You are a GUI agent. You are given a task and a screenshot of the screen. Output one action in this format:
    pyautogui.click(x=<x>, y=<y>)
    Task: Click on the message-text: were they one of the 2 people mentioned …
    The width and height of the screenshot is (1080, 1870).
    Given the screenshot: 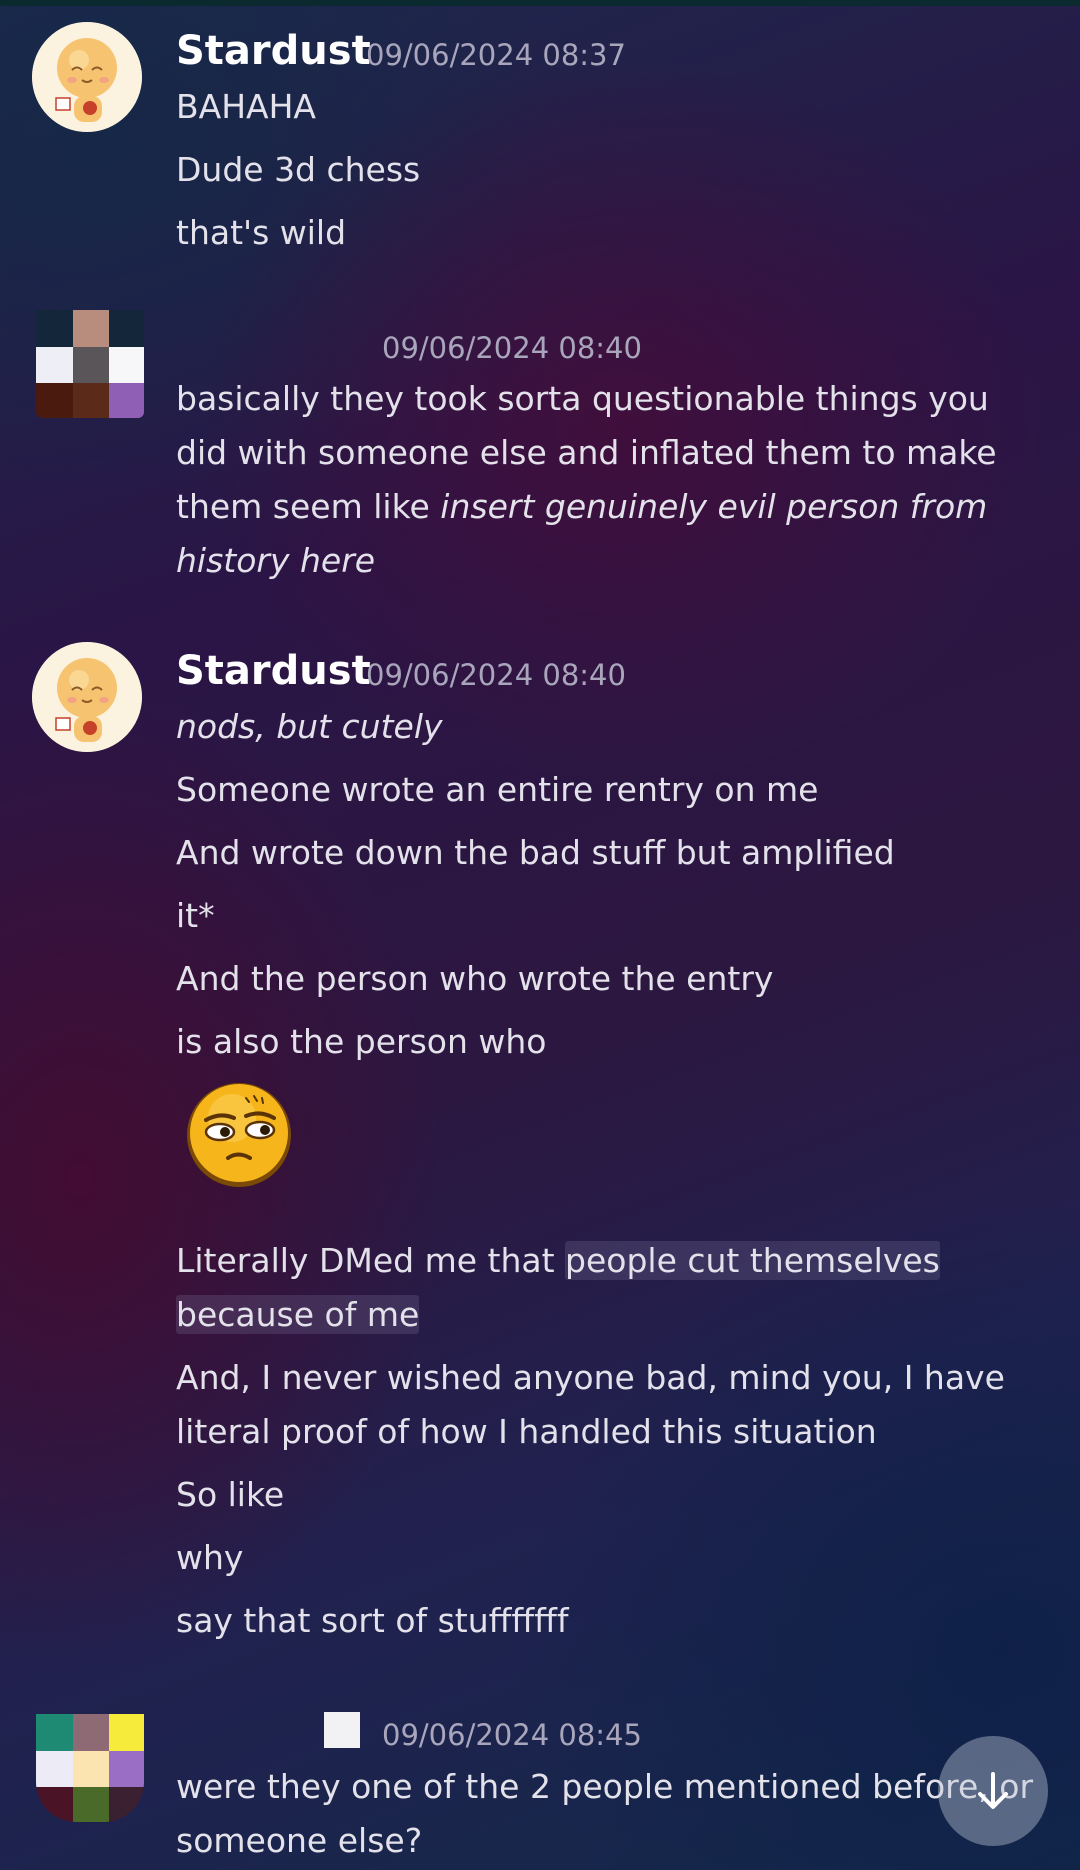 What is the action you would take?
    pyautogui.click(x=605, y=1813)
    